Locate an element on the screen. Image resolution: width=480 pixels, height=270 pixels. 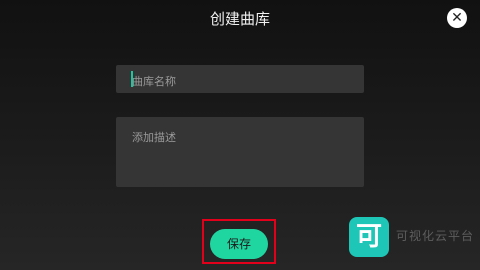
watermark-logo: 可 is located at coordinates (369, 237).